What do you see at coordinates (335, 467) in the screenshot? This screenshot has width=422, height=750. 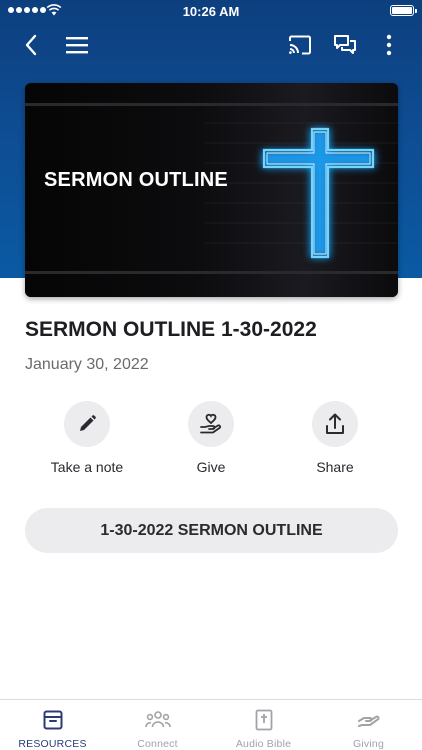 I see `share-label: Share` at bounding box center [335, 467].